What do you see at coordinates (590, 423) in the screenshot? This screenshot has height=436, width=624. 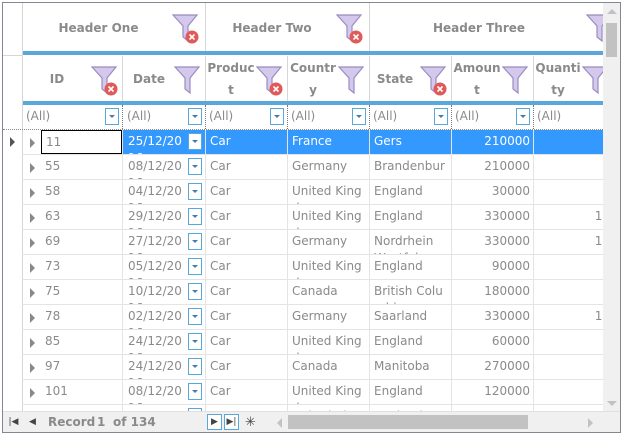 I see `scroll-right-arrow` at bounding box center [590, 423].